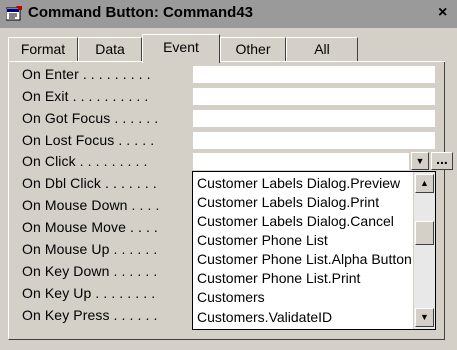 This screenshot has height=350, width=457. Describe the element at coordinates (304, 317) in the screenshot. I see `list-item: Customers.ValidateID` at that location.